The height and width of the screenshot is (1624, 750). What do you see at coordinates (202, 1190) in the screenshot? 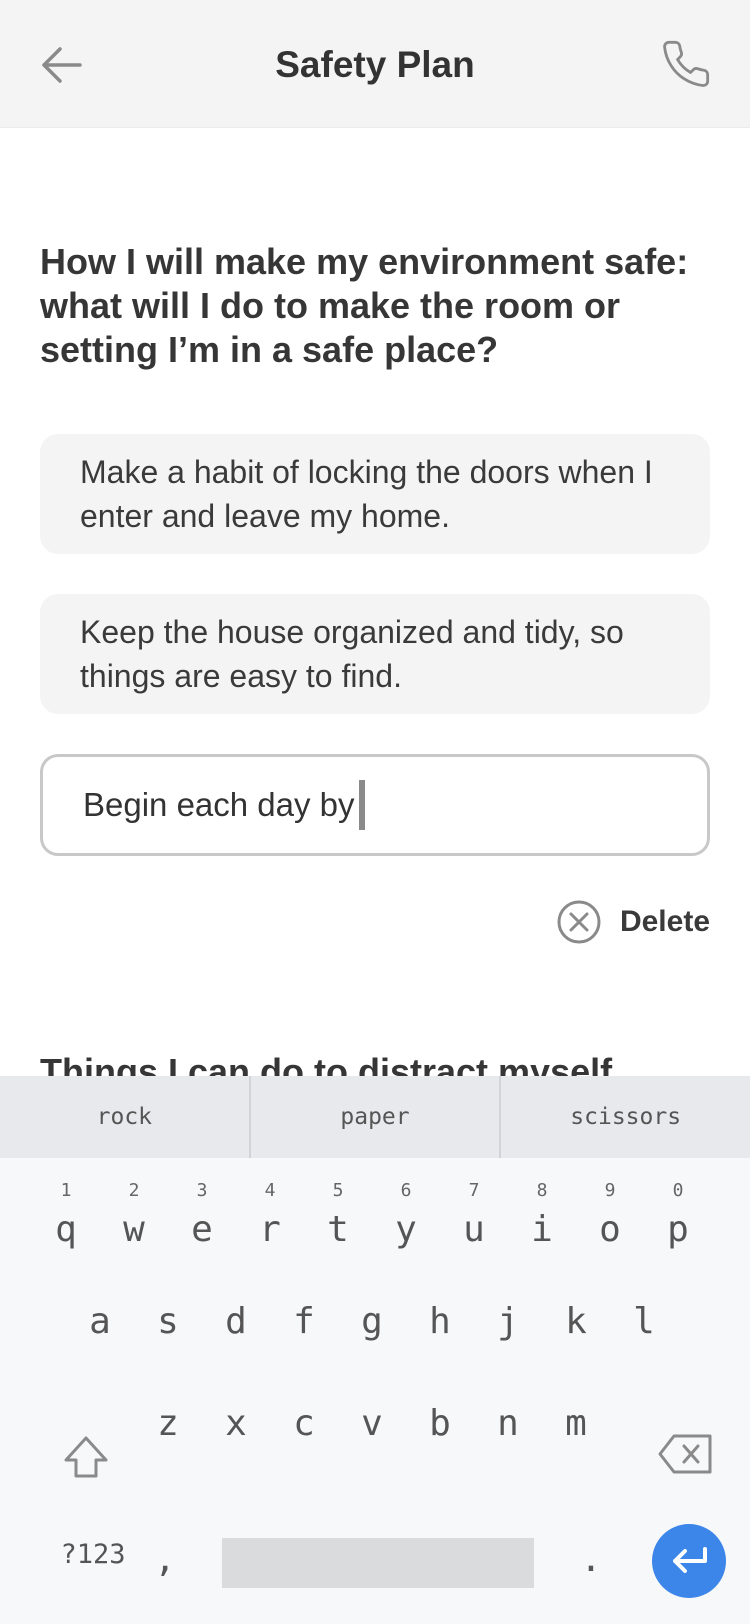
I see `key-hint-digit: 3` at bounding box center [202, 1190].